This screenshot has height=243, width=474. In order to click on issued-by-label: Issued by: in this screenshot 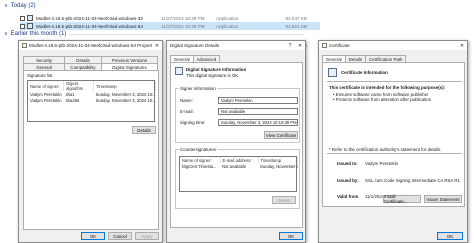, I will do `click(348, 180)`.